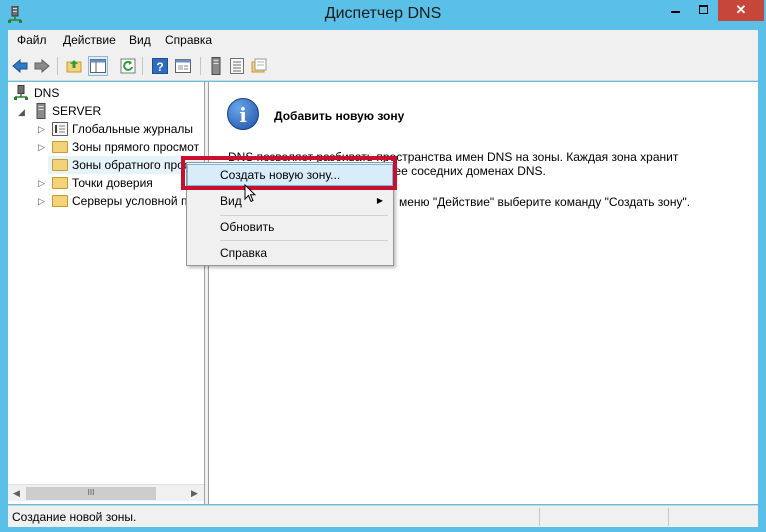 The image size is (766, 532). I want to click on panel-text-line: олее соседних доменах DNS., so click(463, 171).